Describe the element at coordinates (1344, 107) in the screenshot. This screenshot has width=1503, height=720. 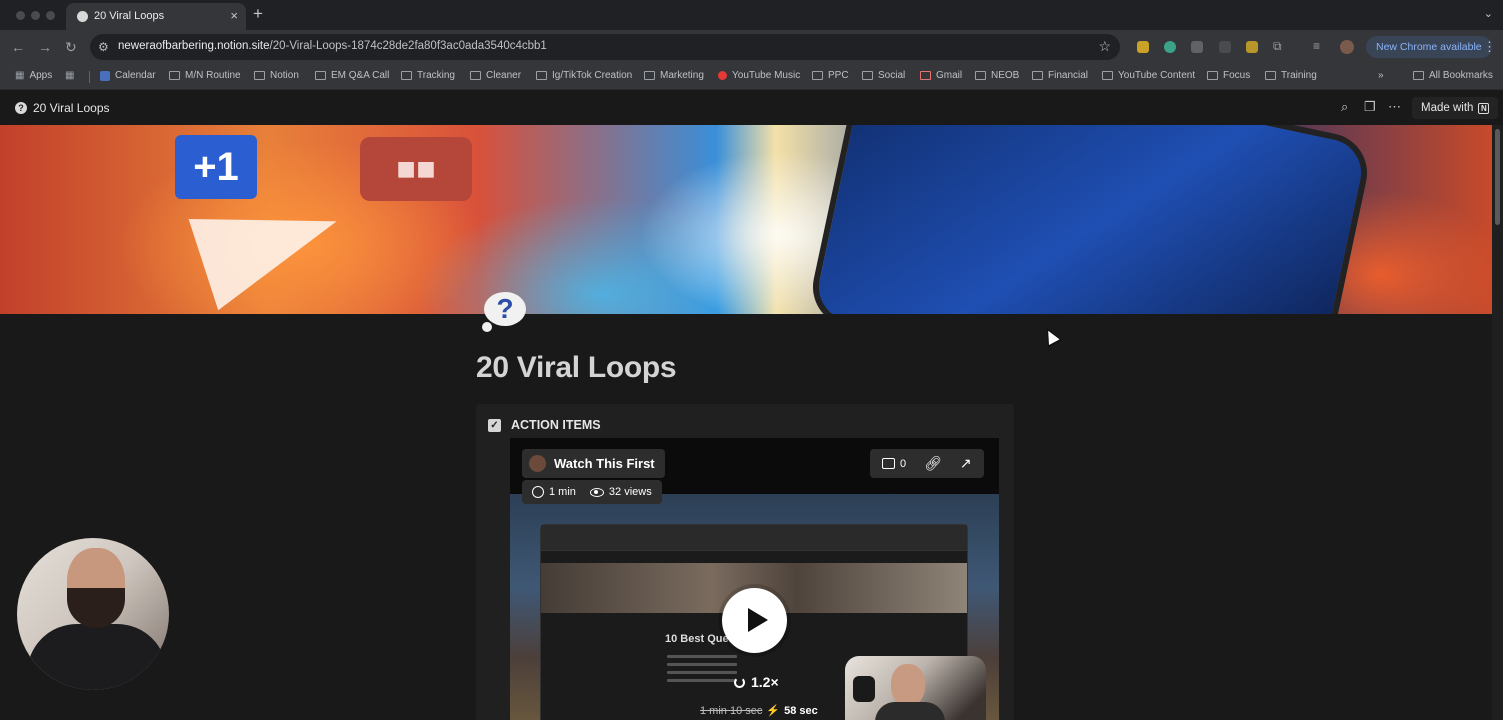
I see `search-icon: ⌕` at that location.